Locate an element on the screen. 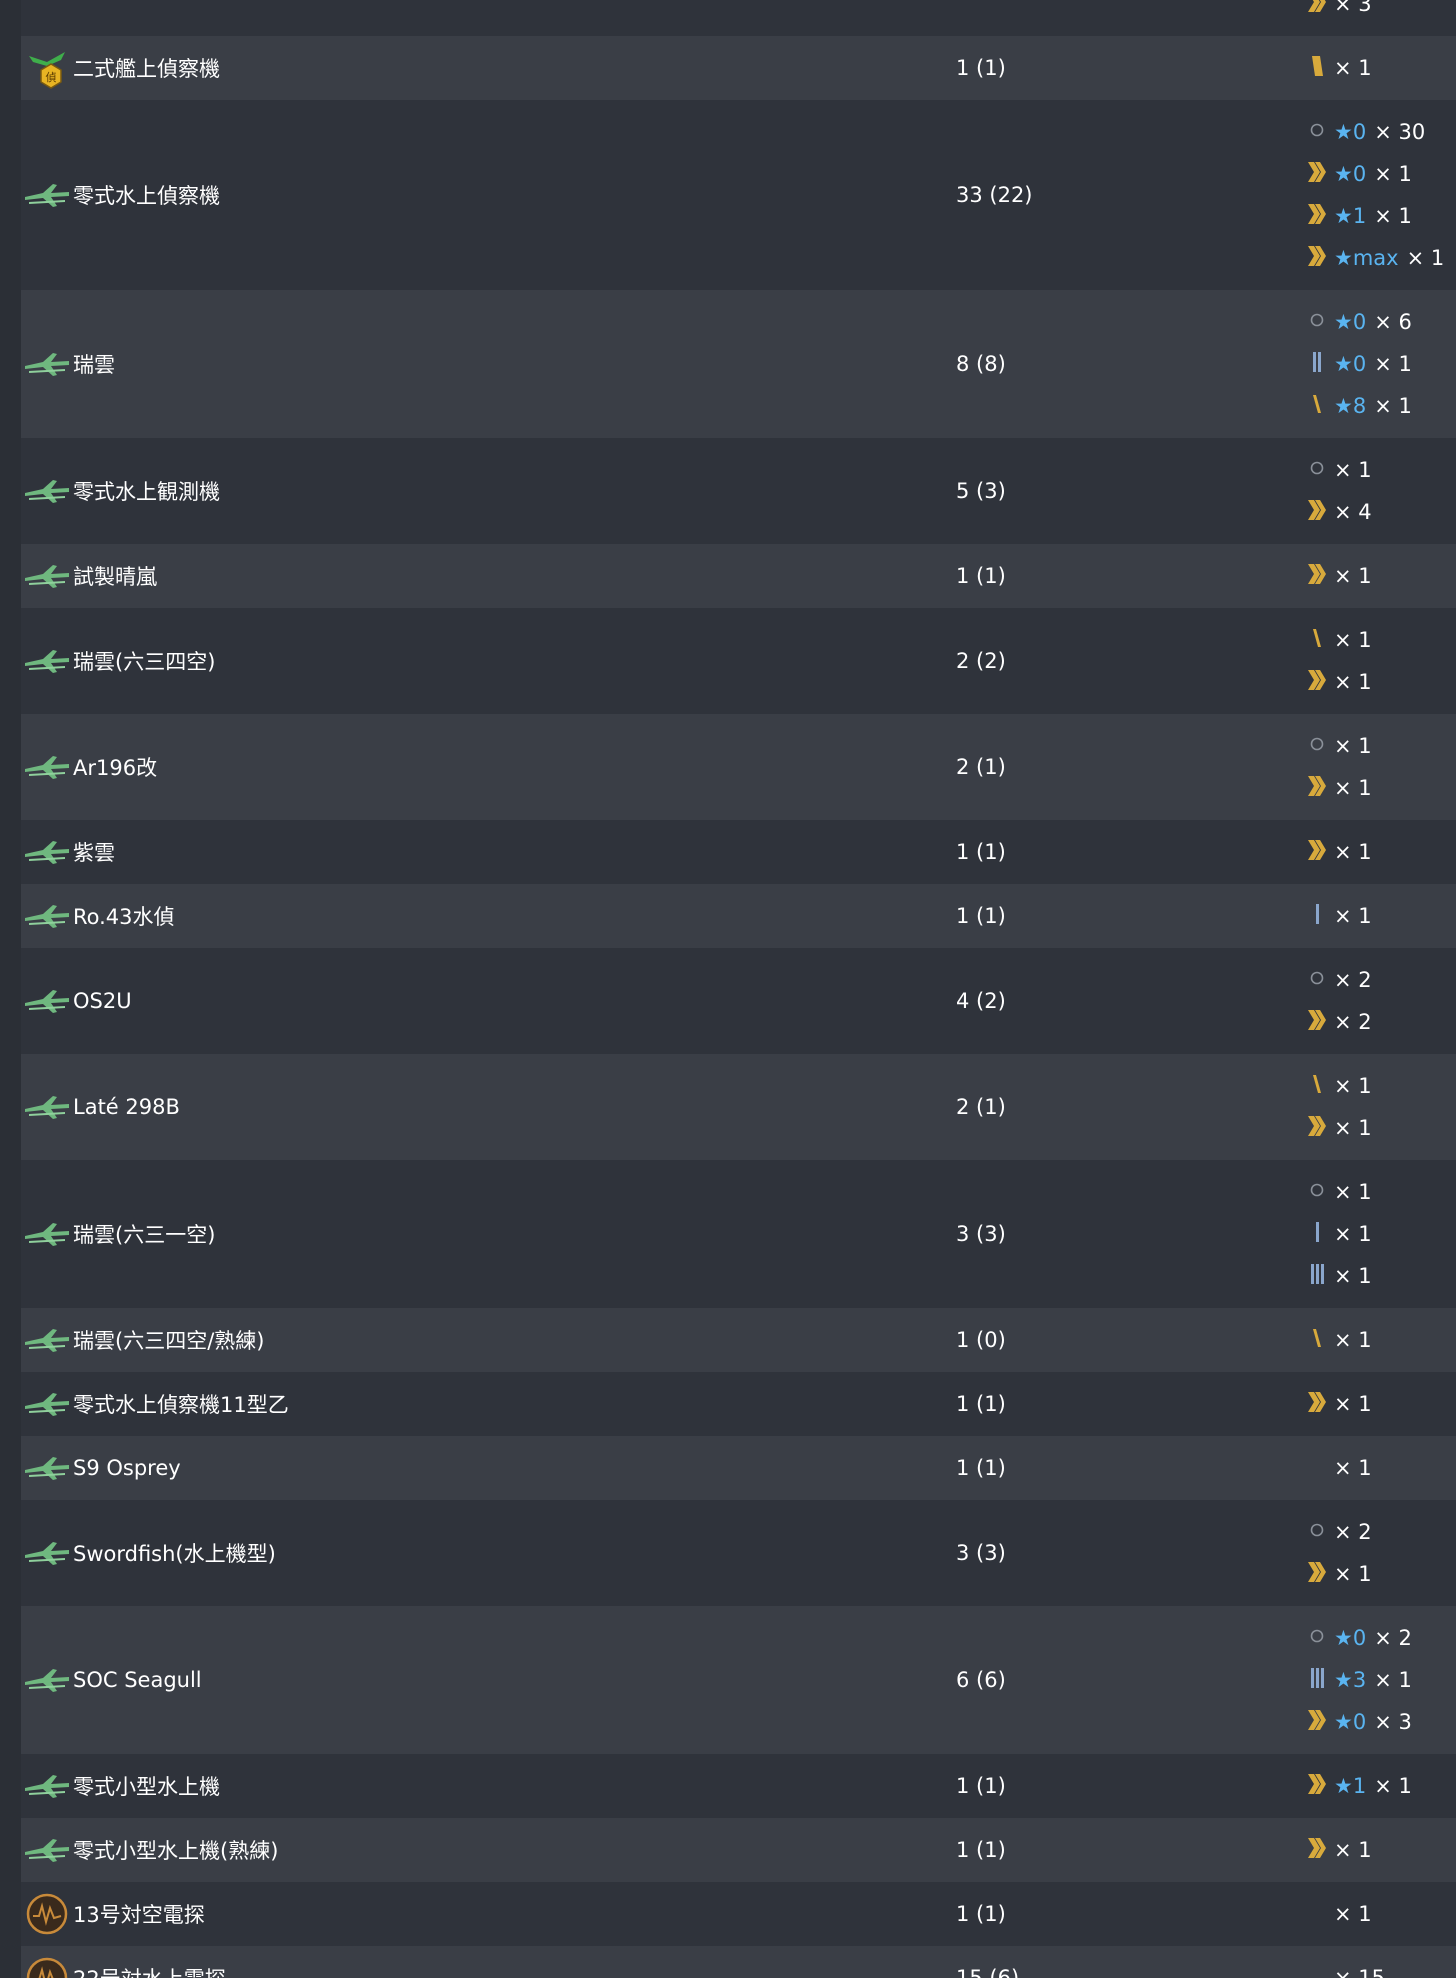  table-row: Laté 298B 2 (1) × 1 × 1 is located at coordinates (738, 1107).